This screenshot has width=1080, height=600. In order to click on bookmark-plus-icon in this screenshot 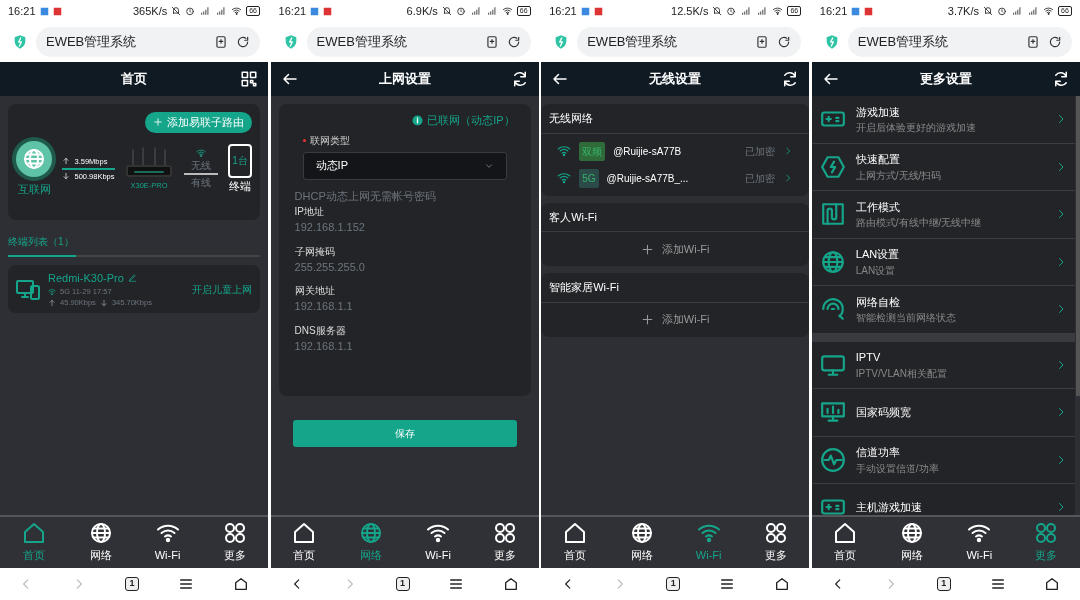, I will do `click(491, 42)`.